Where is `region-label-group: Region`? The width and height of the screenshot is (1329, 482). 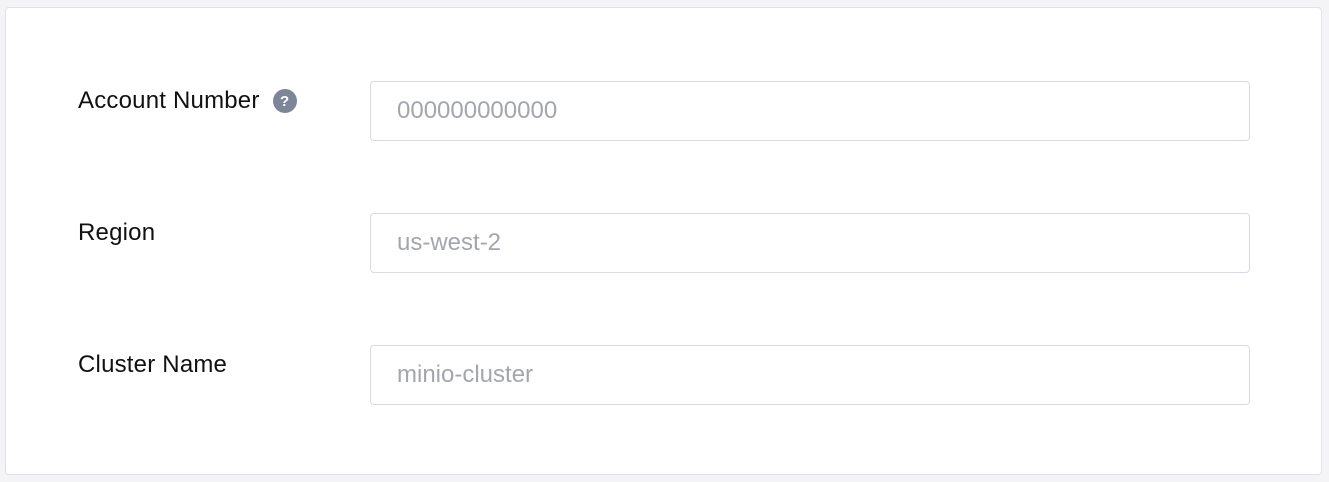 region-label-group: Region is located at coordinates (116, 233).